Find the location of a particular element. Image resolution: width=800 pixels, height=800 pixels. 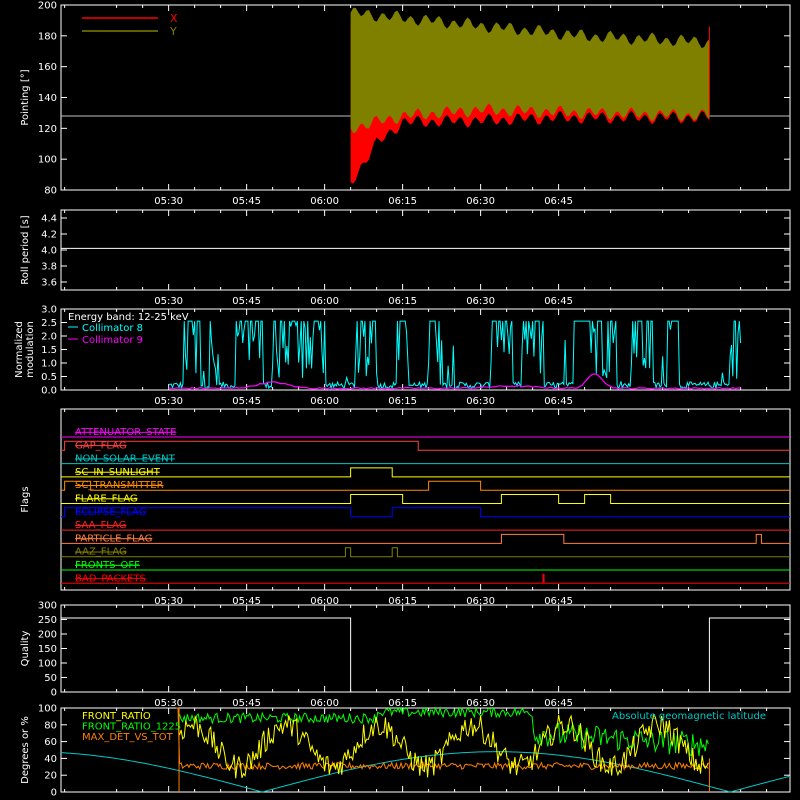

y-axis-label: Degrees or % is located at coordinates (25, 750).